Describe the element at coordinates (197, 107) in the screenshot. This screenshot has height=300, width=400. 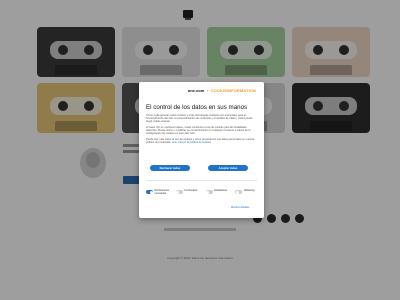
I see `dialog-title: El control de los datos en sus manos` at that location.